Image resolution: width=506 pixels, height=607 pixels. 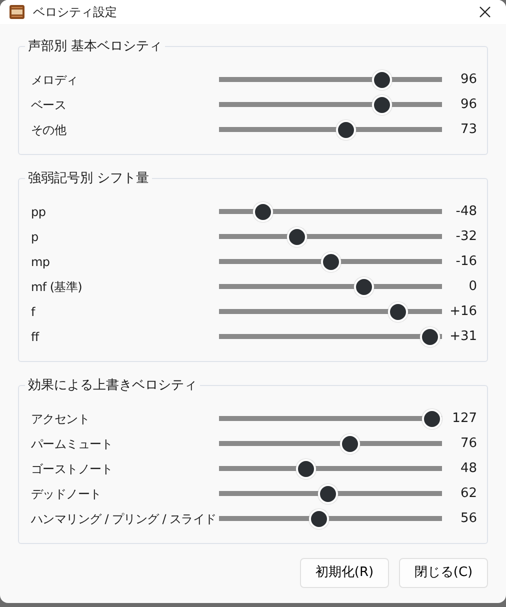 I want to click on slider-value: +16, so click(x=462, y=311).